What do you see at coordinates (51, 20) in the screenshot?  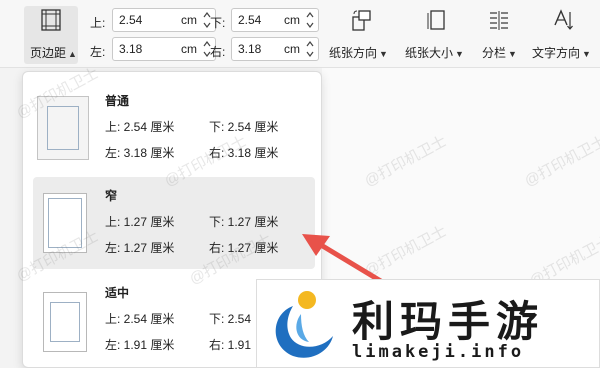 I see `page-margin-icon` at bounding box center [51, 20].